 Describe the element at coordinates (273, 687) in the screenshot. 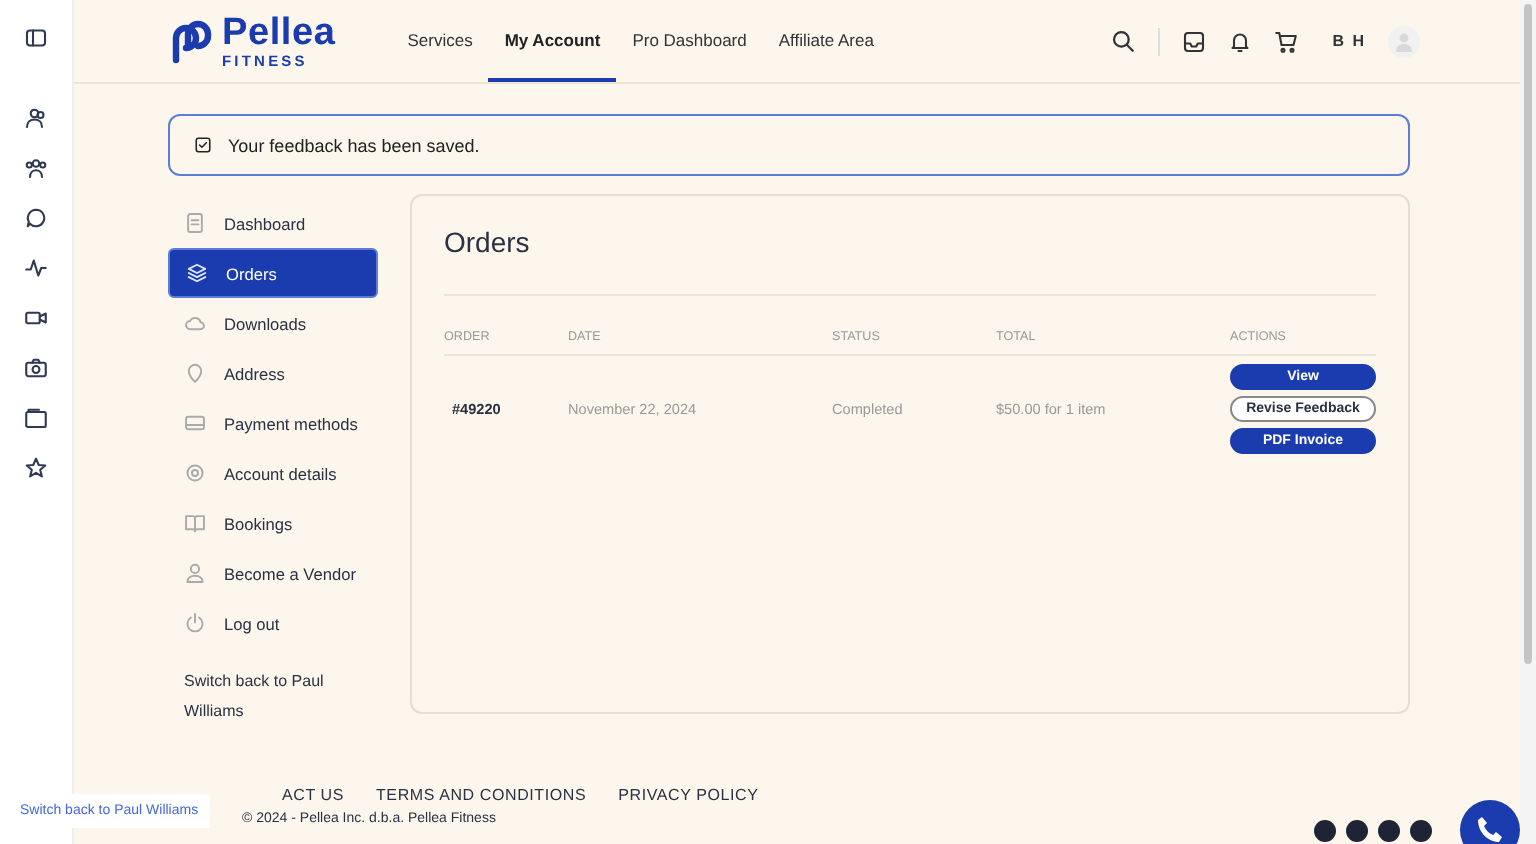

I see `switch-back-link: Switch back to Paul Williams` at that location.